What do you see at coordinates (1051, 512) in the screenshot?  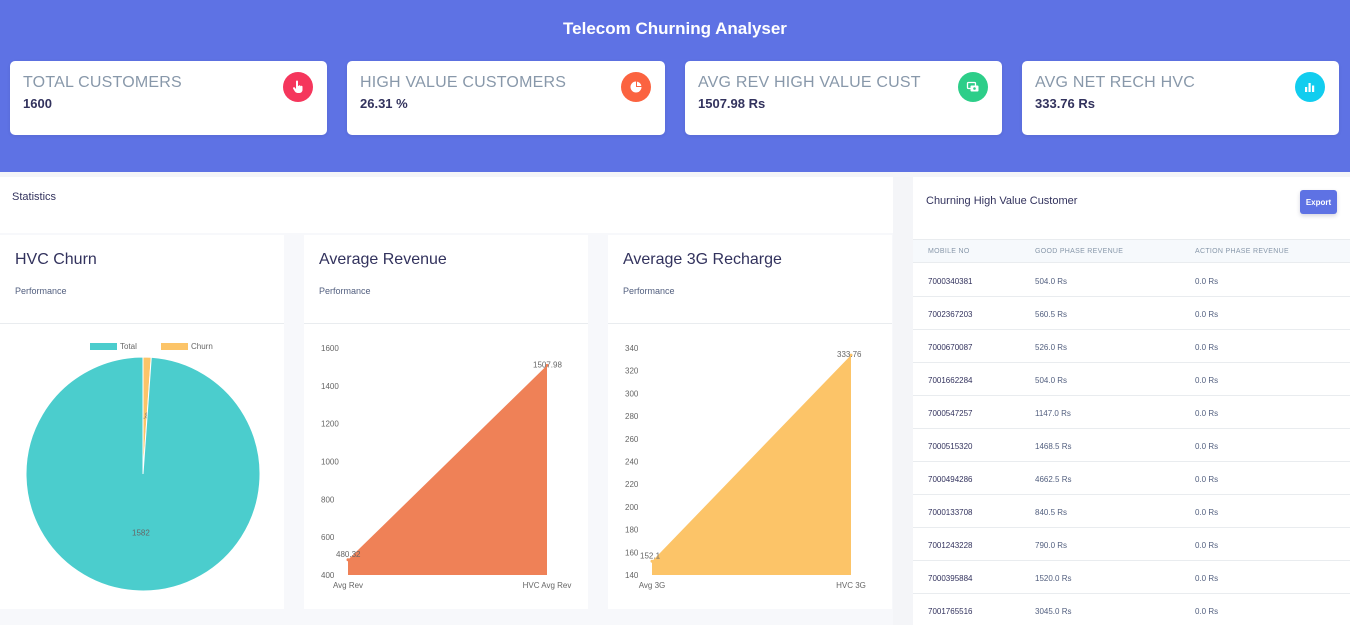 I see `good-phase-revenue-cell: 840.5 Rs` at bounding box center [1051, 512].